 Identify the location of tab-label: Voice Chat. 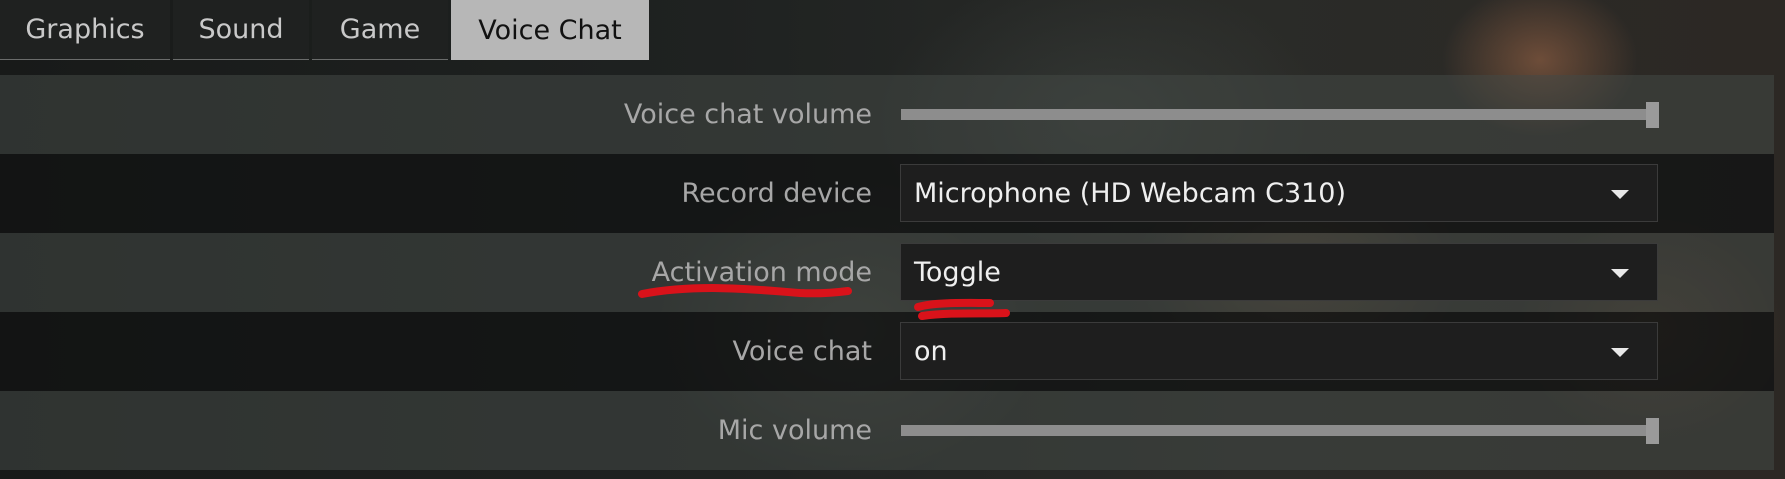
(550, 30).